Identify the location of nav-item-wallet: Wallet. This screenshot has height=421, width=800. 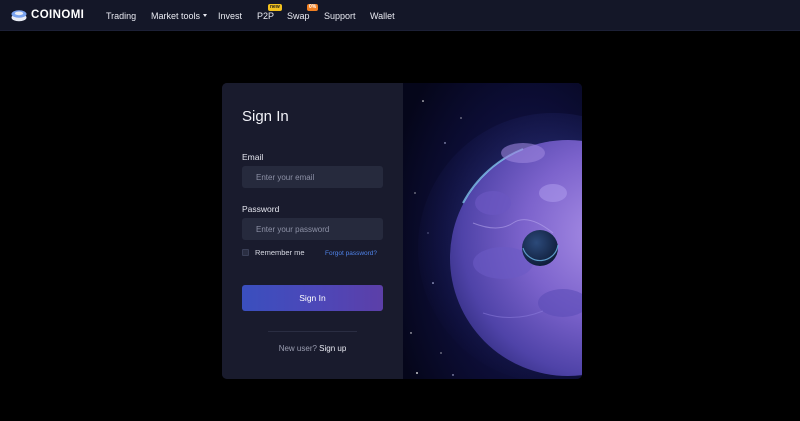
(382, 16).